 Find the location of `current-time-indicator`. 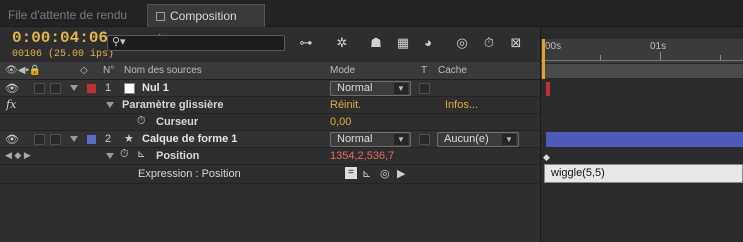

current-time-indicator is located at coordinates (543, 59).